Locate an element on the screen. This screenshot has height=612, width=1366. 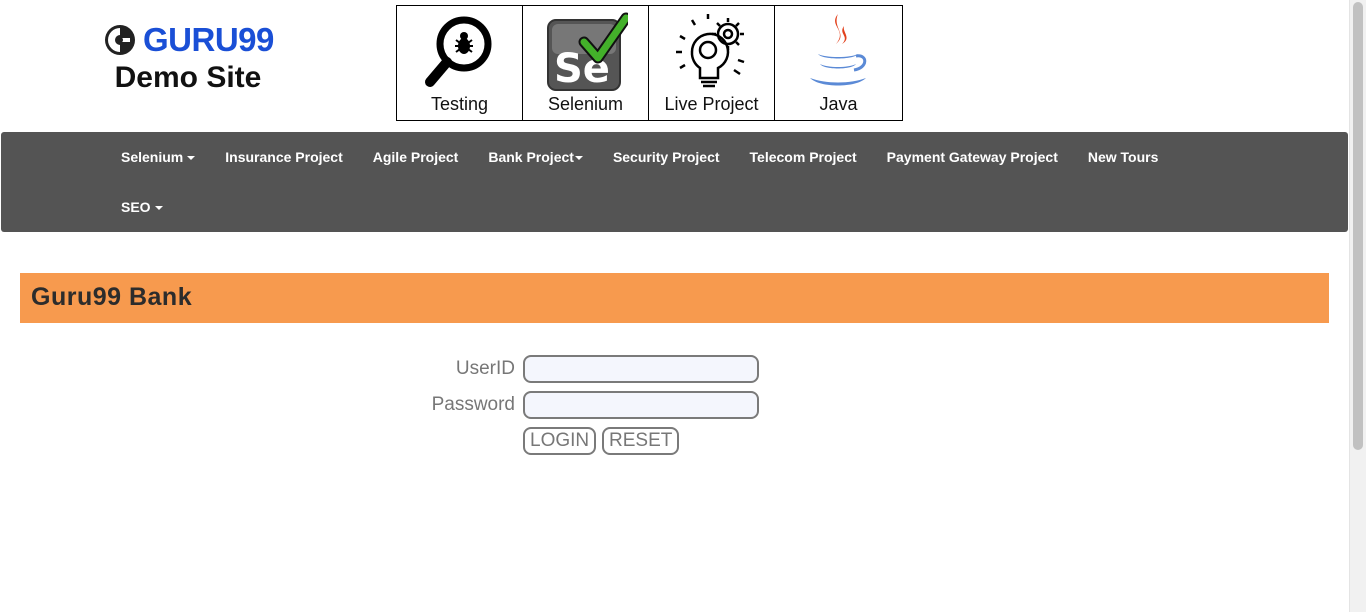
nav-payment-gateway-project: Payment Gateway Project is located at coordinates (972, 157).